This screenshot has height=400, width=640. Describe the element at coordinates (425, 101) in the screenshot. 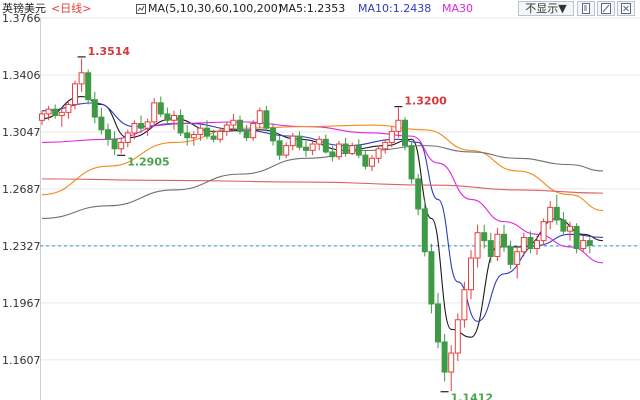

I see `high-label: 1.3200` at that location.